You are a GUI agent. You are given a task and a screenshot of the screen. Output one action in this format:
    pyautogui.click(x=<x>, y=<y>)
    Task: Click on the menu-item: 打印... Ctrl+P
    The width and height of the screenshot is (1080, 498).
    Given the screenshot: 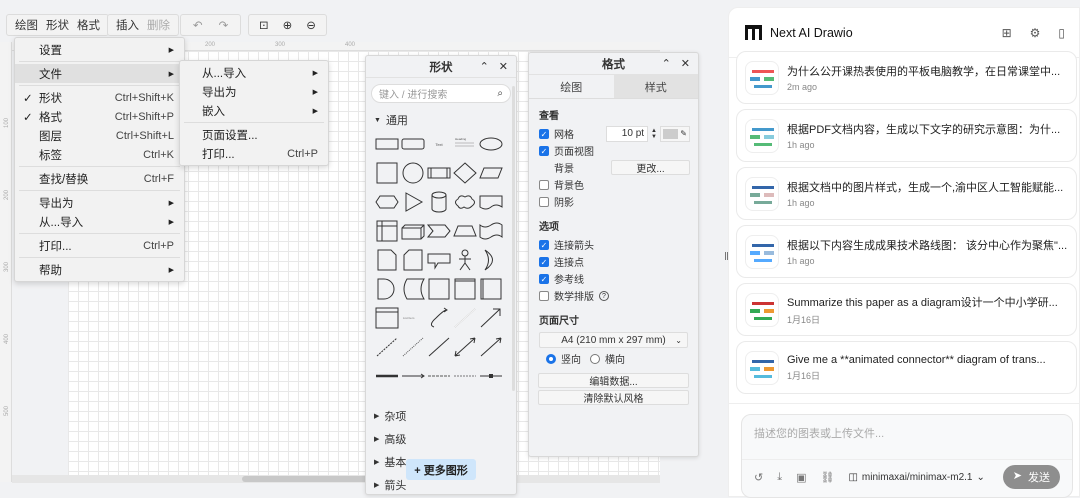 What is the action you would take?
    pyautogui.click(x=99, y=245)
    